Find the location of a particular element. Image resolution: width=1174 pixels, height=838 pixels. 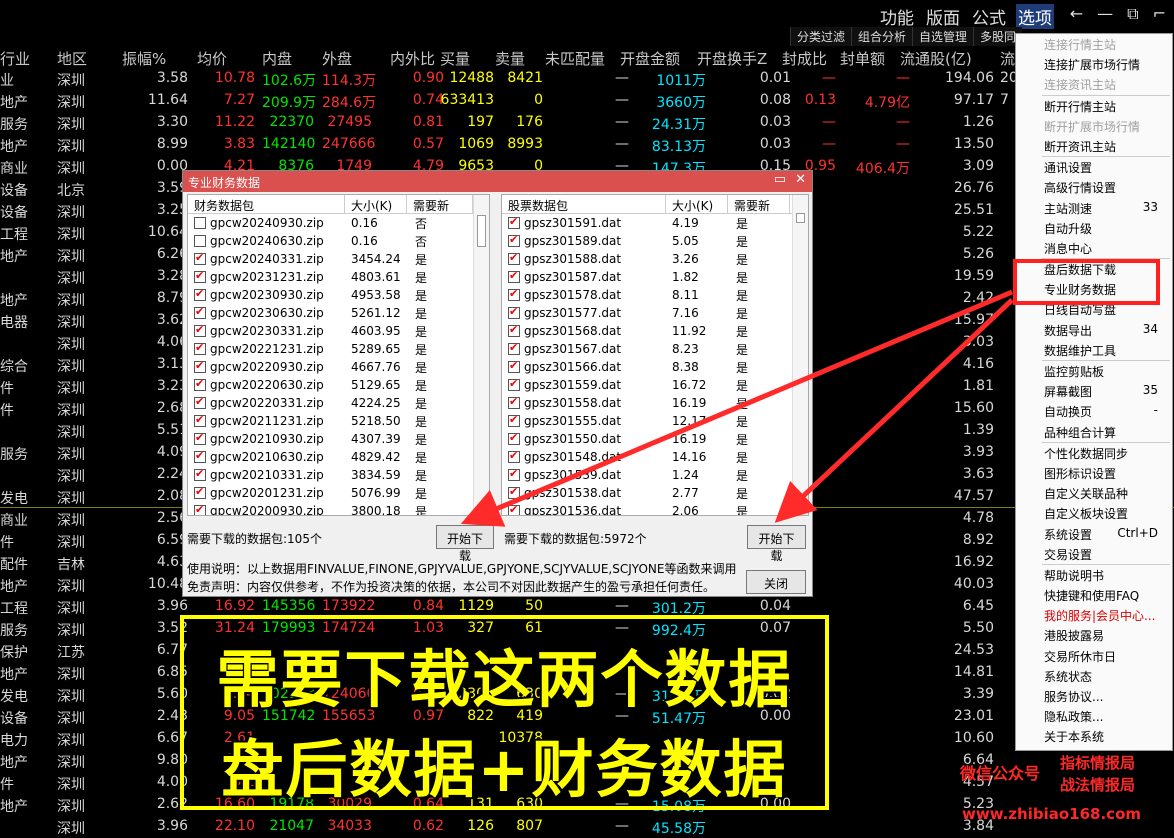

watermark-names: 指标情报局 战法情报局 is located at coordinates (1097, 774).